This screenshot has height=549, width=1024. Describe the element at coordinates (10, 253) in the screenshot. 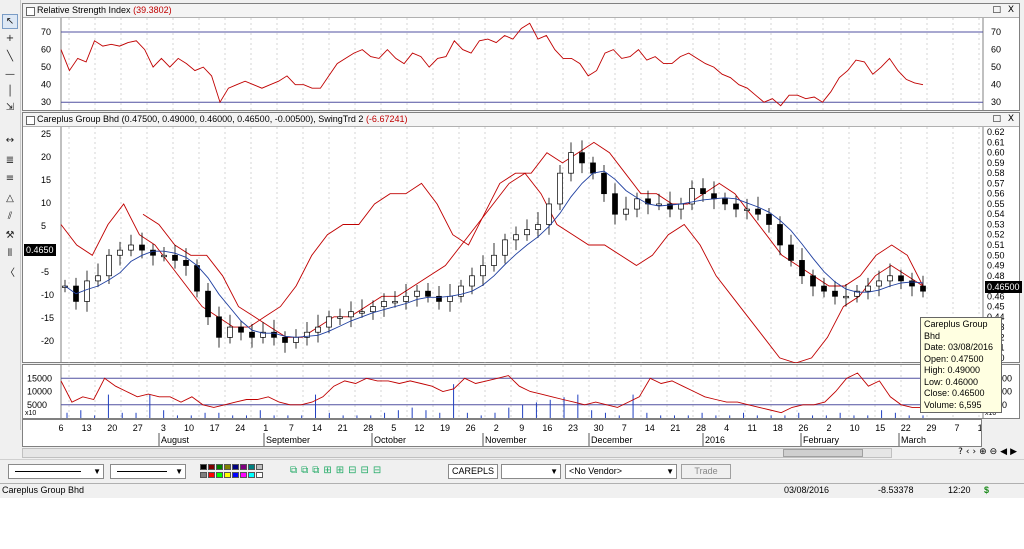

I see `lines-icon: ⦀` at that location.